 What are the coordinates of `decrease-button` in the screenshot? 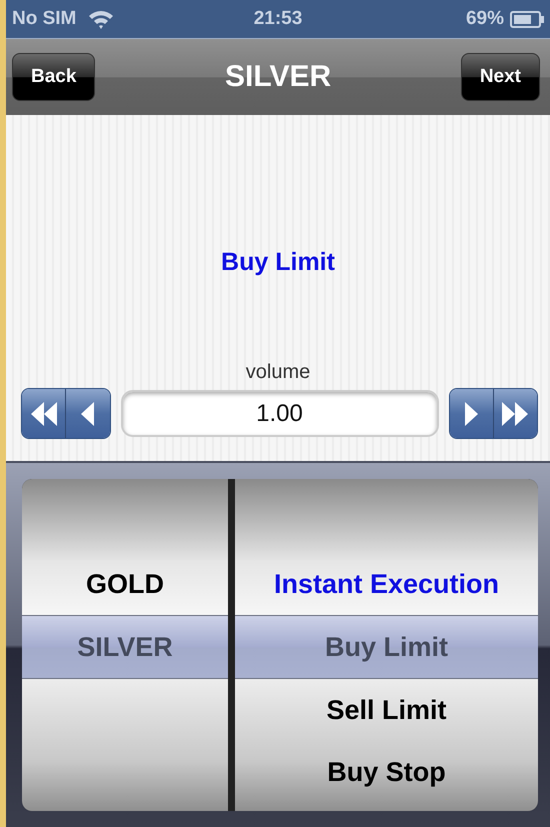 It's located at (87, 413).